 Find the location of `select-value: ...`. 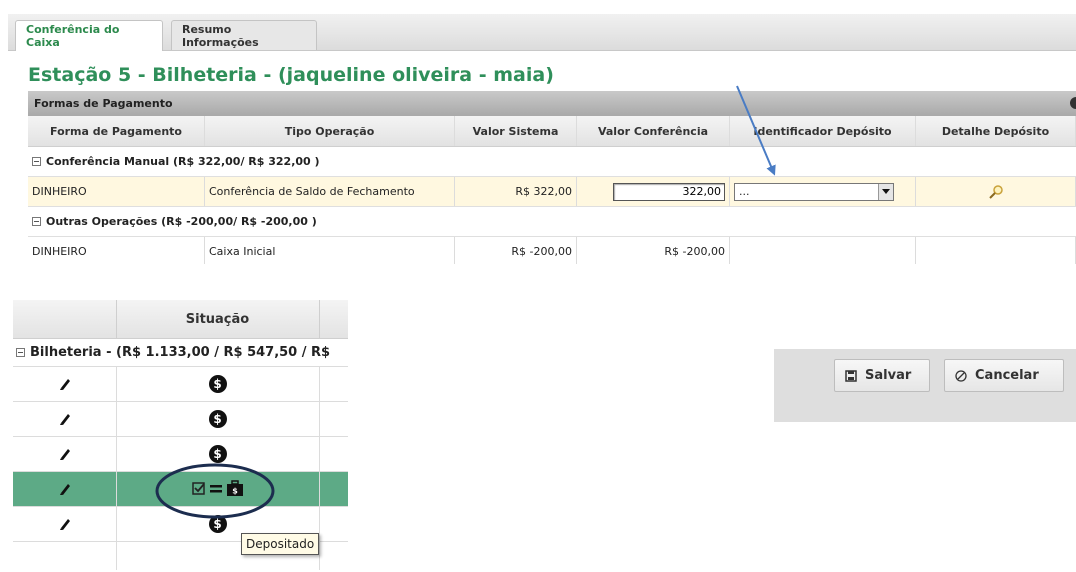

select-value: ... is located at coordinates (744, 191).